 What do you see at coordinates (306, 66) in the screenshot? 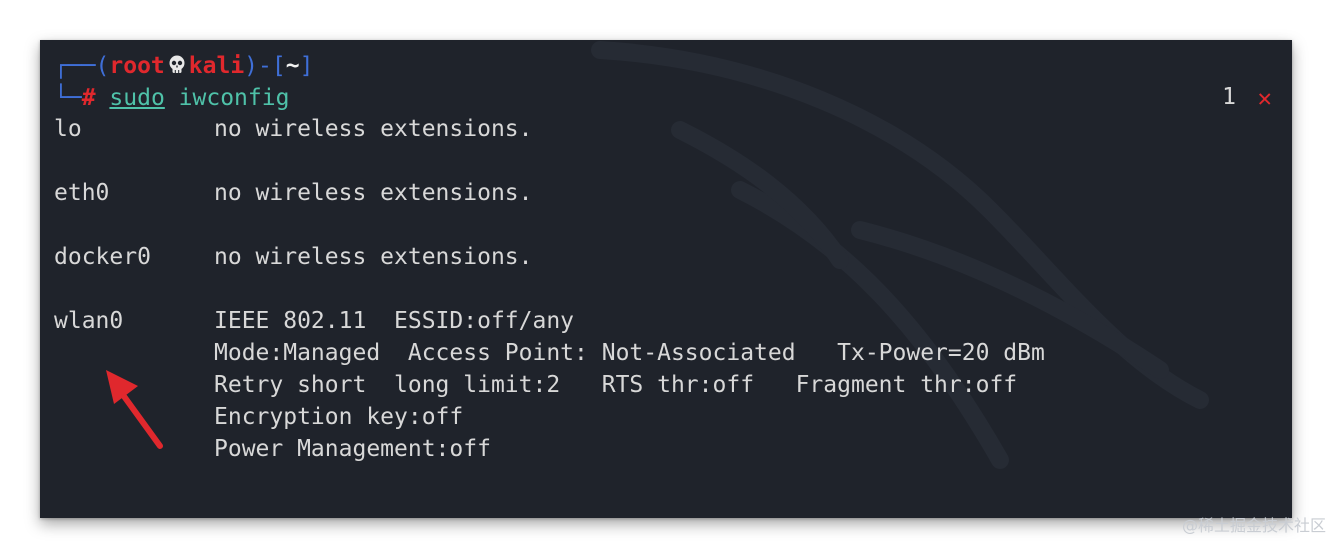
I see `prompt-frame-close: ]` at bounding box center [306, 66].